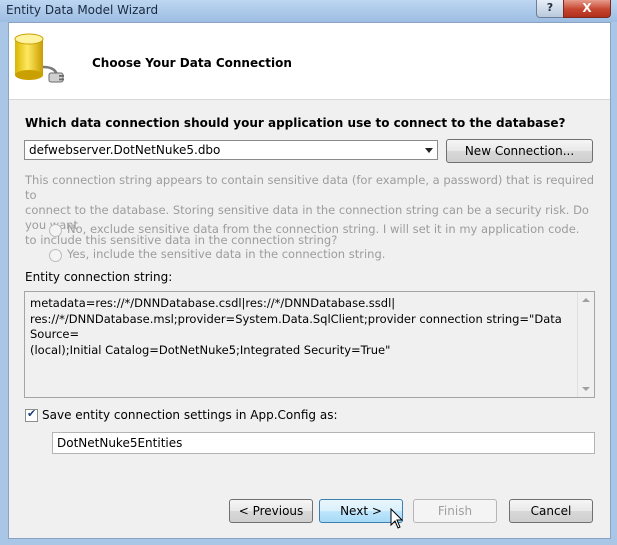 This screenshot has height=545, width=617. What do you see at coordinates (39, 58) in the screenshot?
I see `database-connection-icon` at bounding box center [39, 58].